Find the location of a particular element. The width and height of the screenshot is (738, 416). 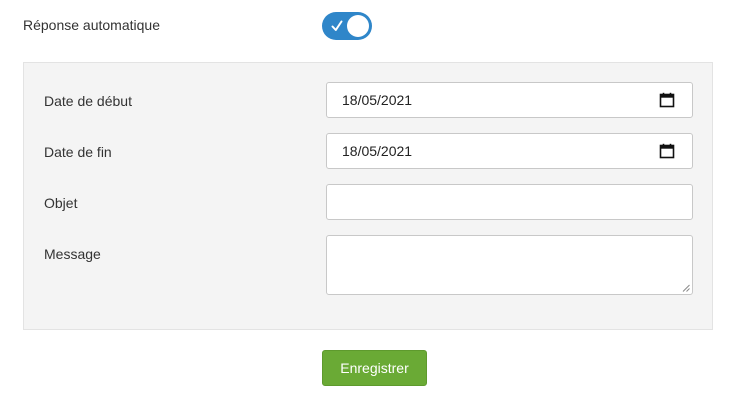

save-button: Enregistrer is located at coordinates (374, 368).